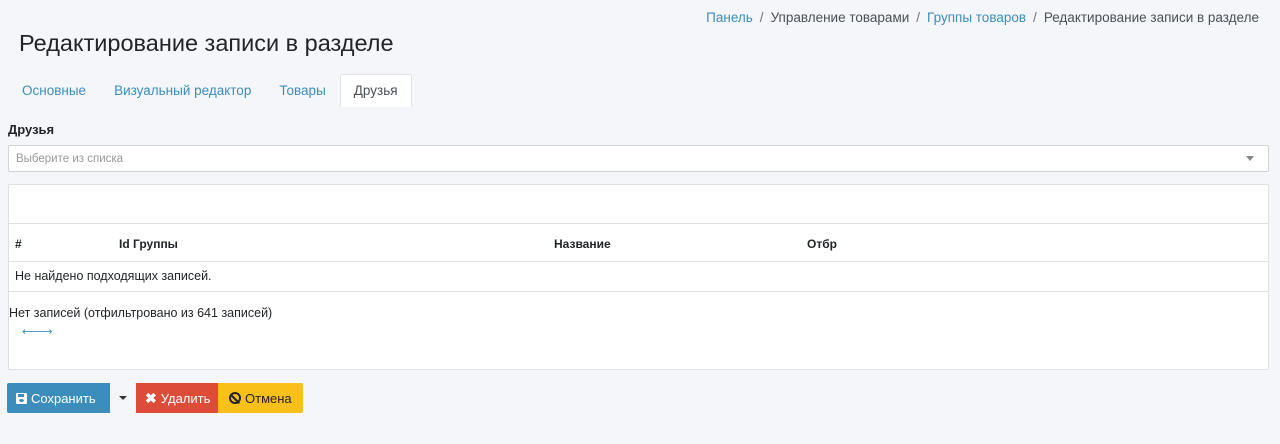  What do you see at coordinates (638, 158) in the screenshot?
I see `friends-select: Выберите из списка` at bounding box center [638, 158].